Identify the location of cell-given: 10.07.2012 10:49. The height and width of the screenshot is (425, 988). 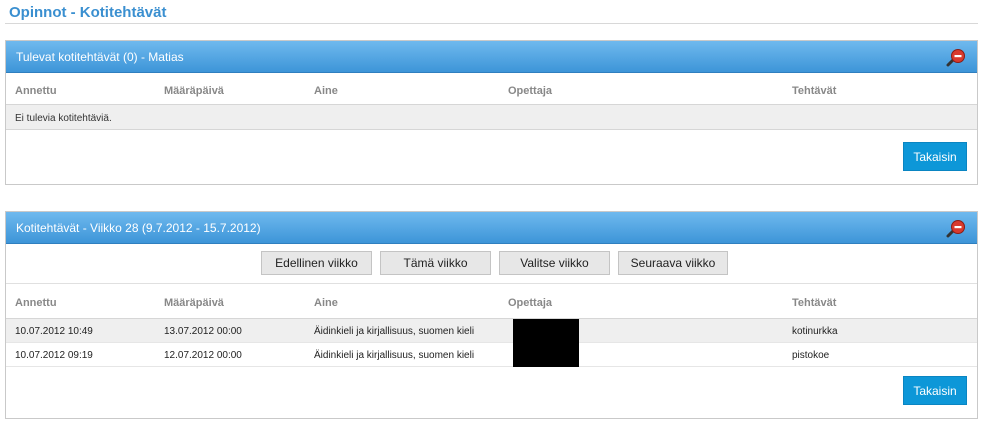
(54, 331).